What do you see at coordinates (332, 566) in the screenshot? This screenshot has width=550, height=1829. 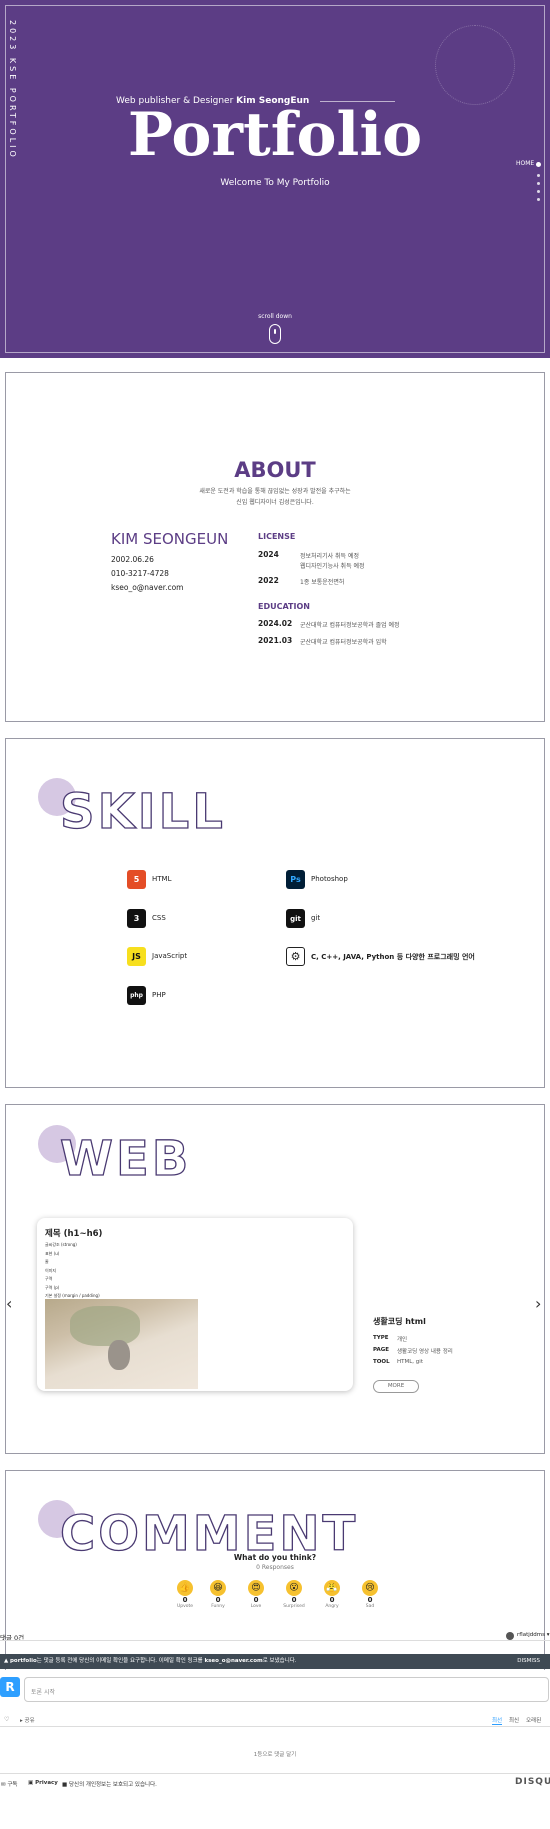 I see `license-item: 웹디자인기능사 취득 예정` at bounding box center [332, 566].